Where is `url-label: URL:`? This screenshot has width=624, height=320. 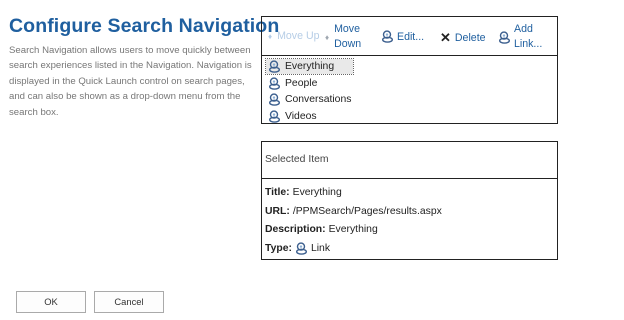 url-label: URL: is located at coordinates (277, 211).